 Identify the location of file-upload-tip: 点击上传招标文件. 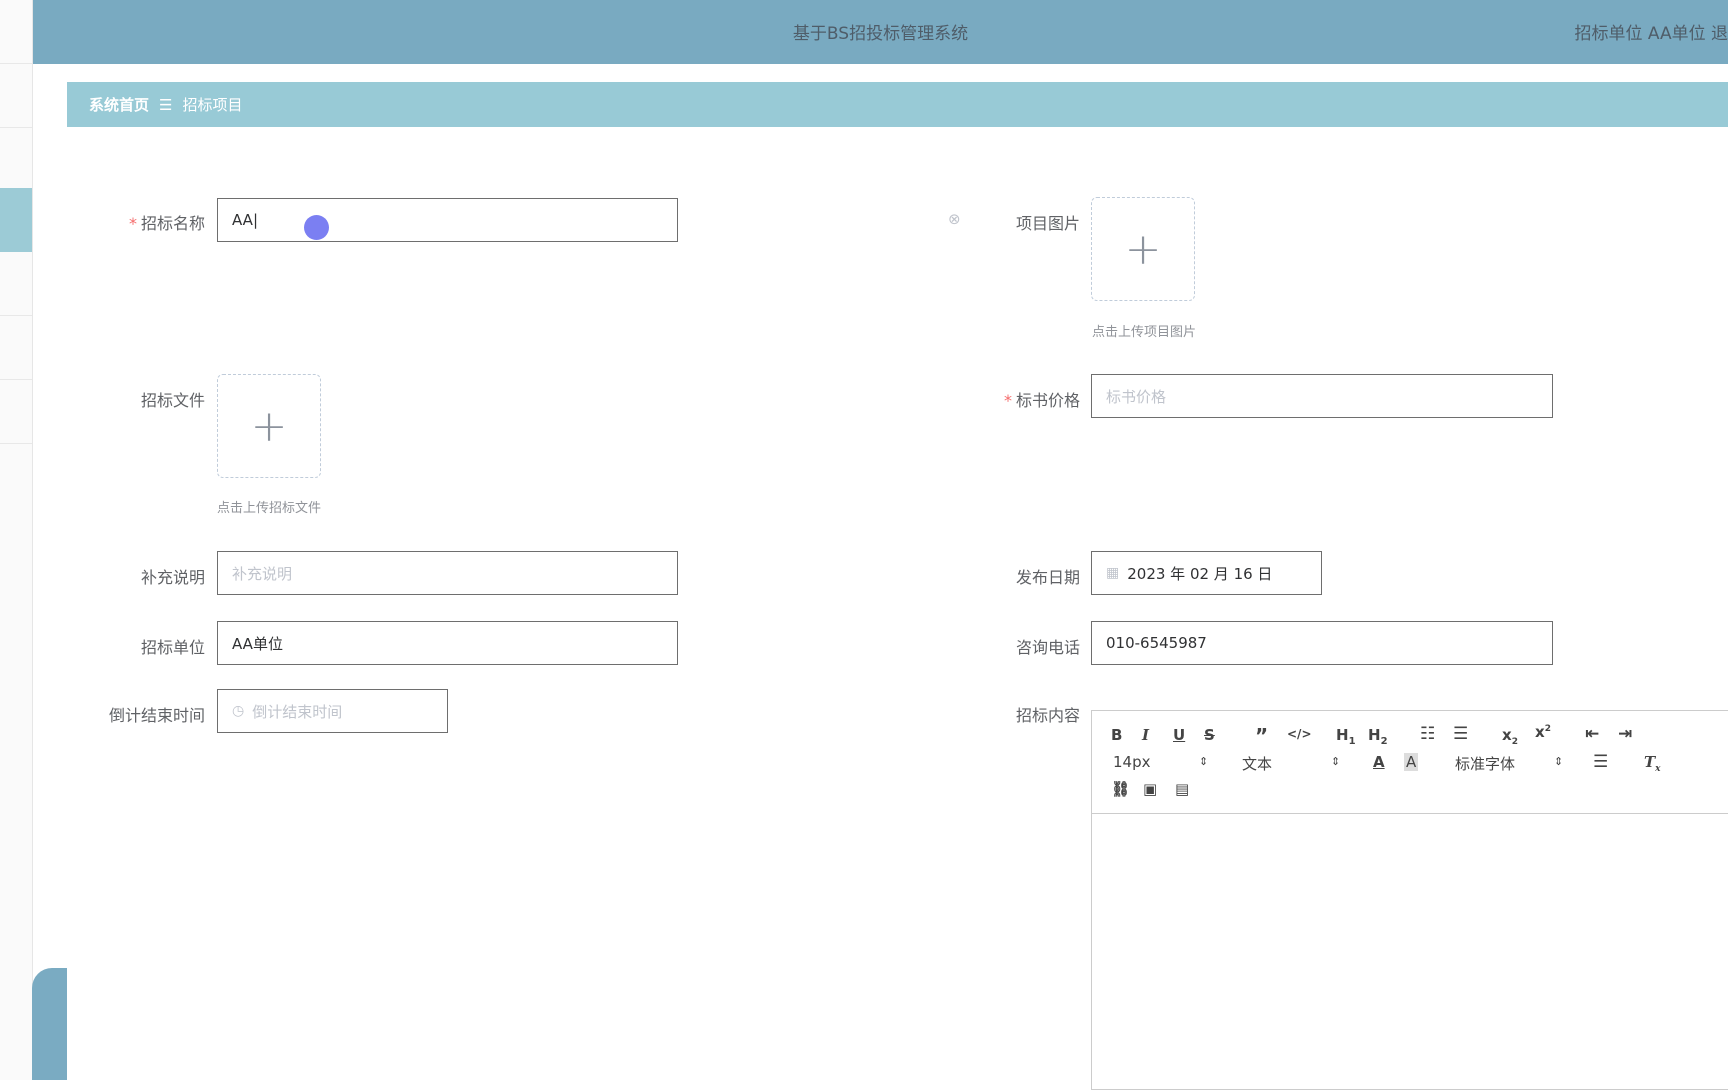
(269, 508).